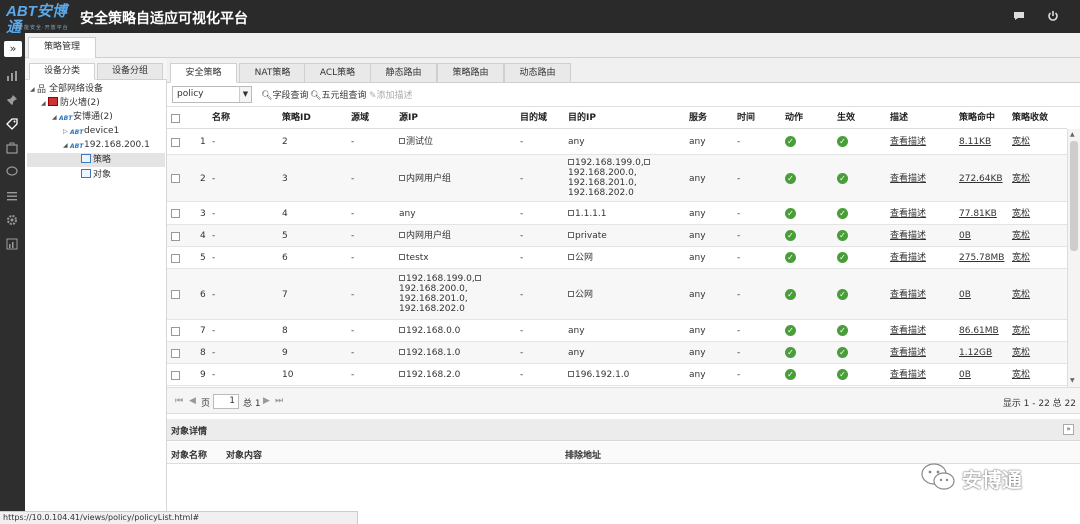  I want to click on comment-icon, so click(12, 174).